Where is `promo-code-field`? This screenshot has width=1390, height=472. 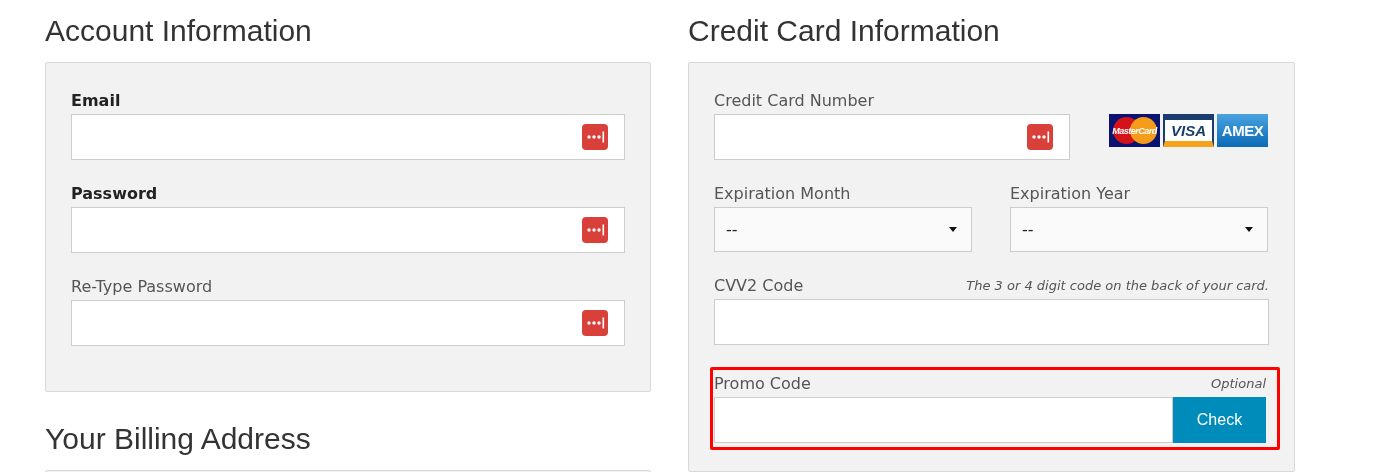 promo-code-field is located at coordinates (943, 420).